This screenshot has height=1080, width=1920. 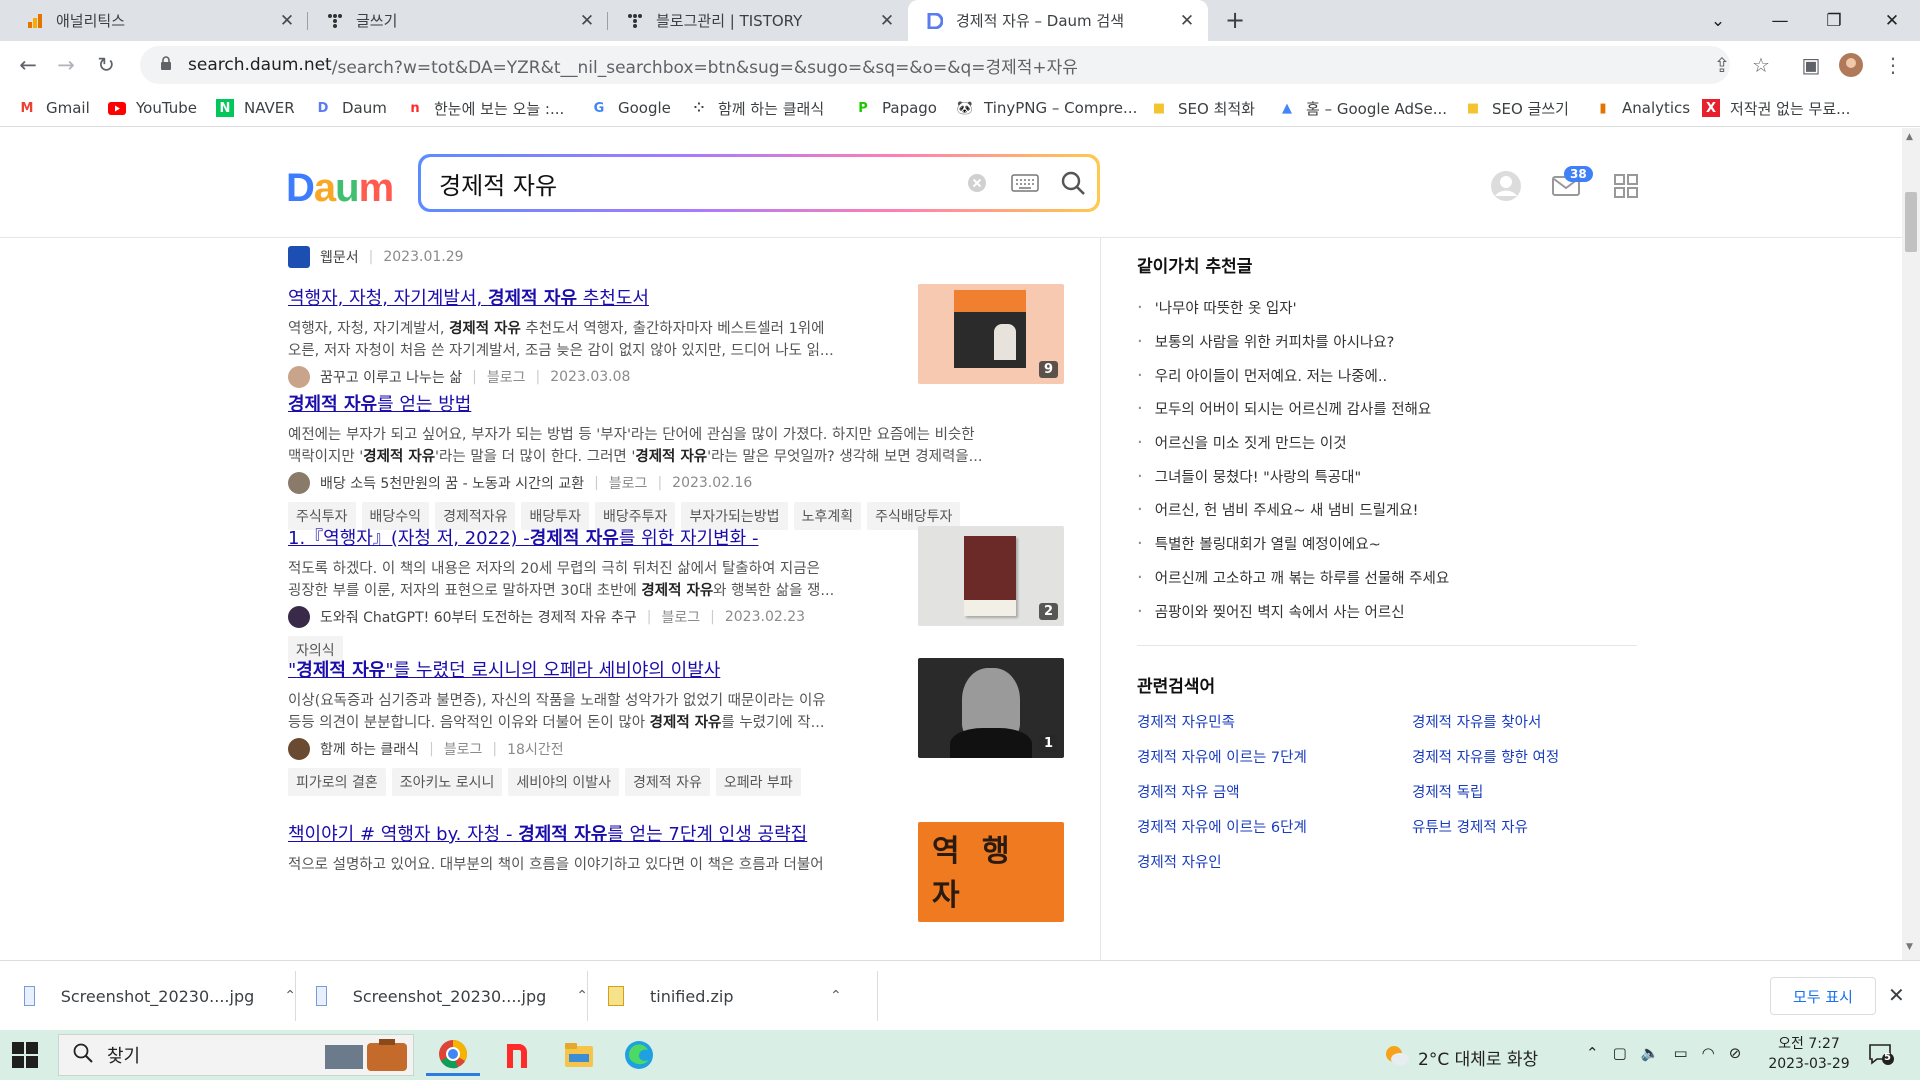 I want to click on minimize-button: —, so click(x=1780, y=20).